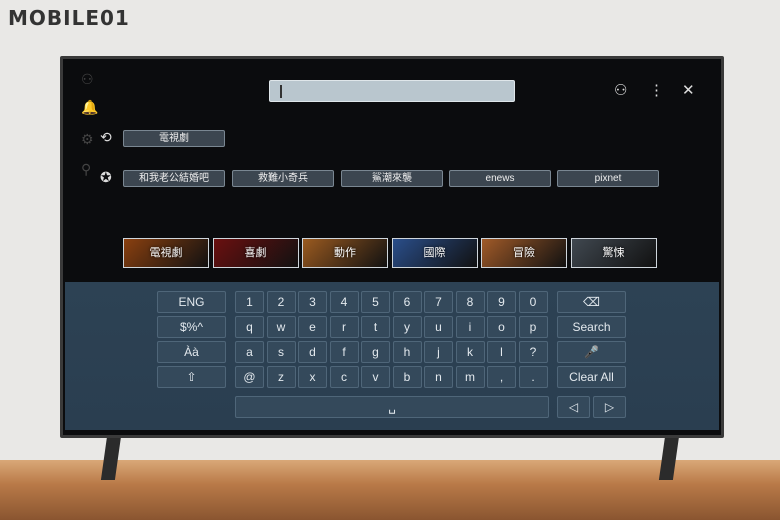 This screenshot has height=520, width=780. I want to click on cursor-left-key: ◁, so click(573, 407).